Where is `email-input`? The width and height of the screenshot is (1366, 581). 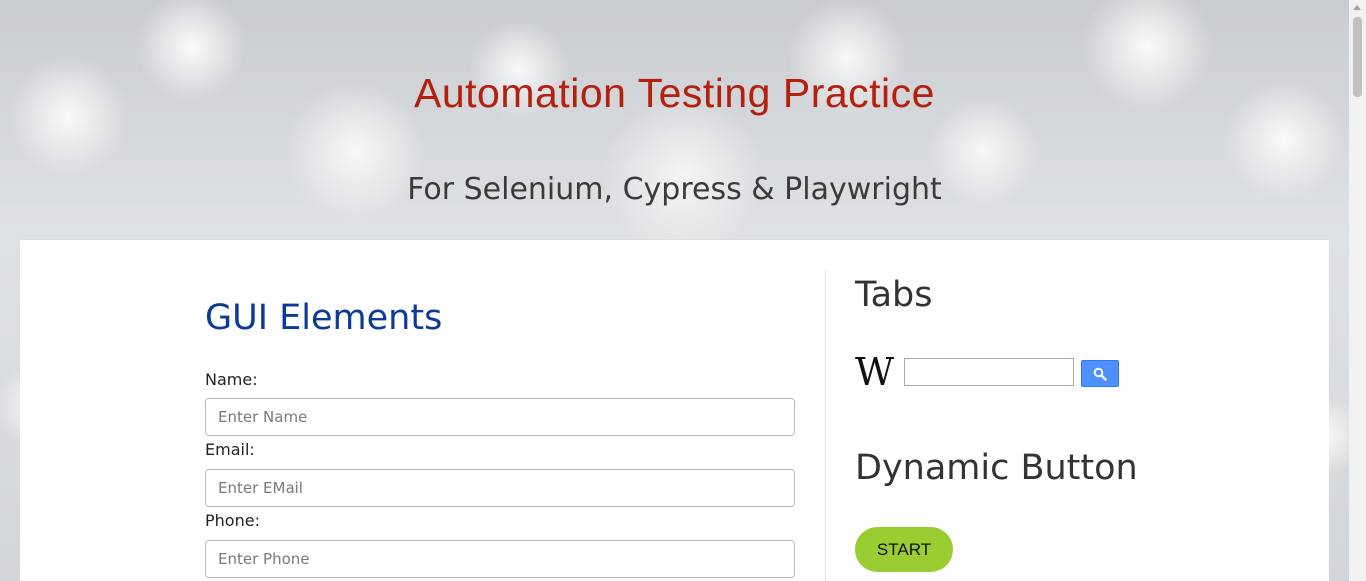
email-input is located at coordinates (500, 488).